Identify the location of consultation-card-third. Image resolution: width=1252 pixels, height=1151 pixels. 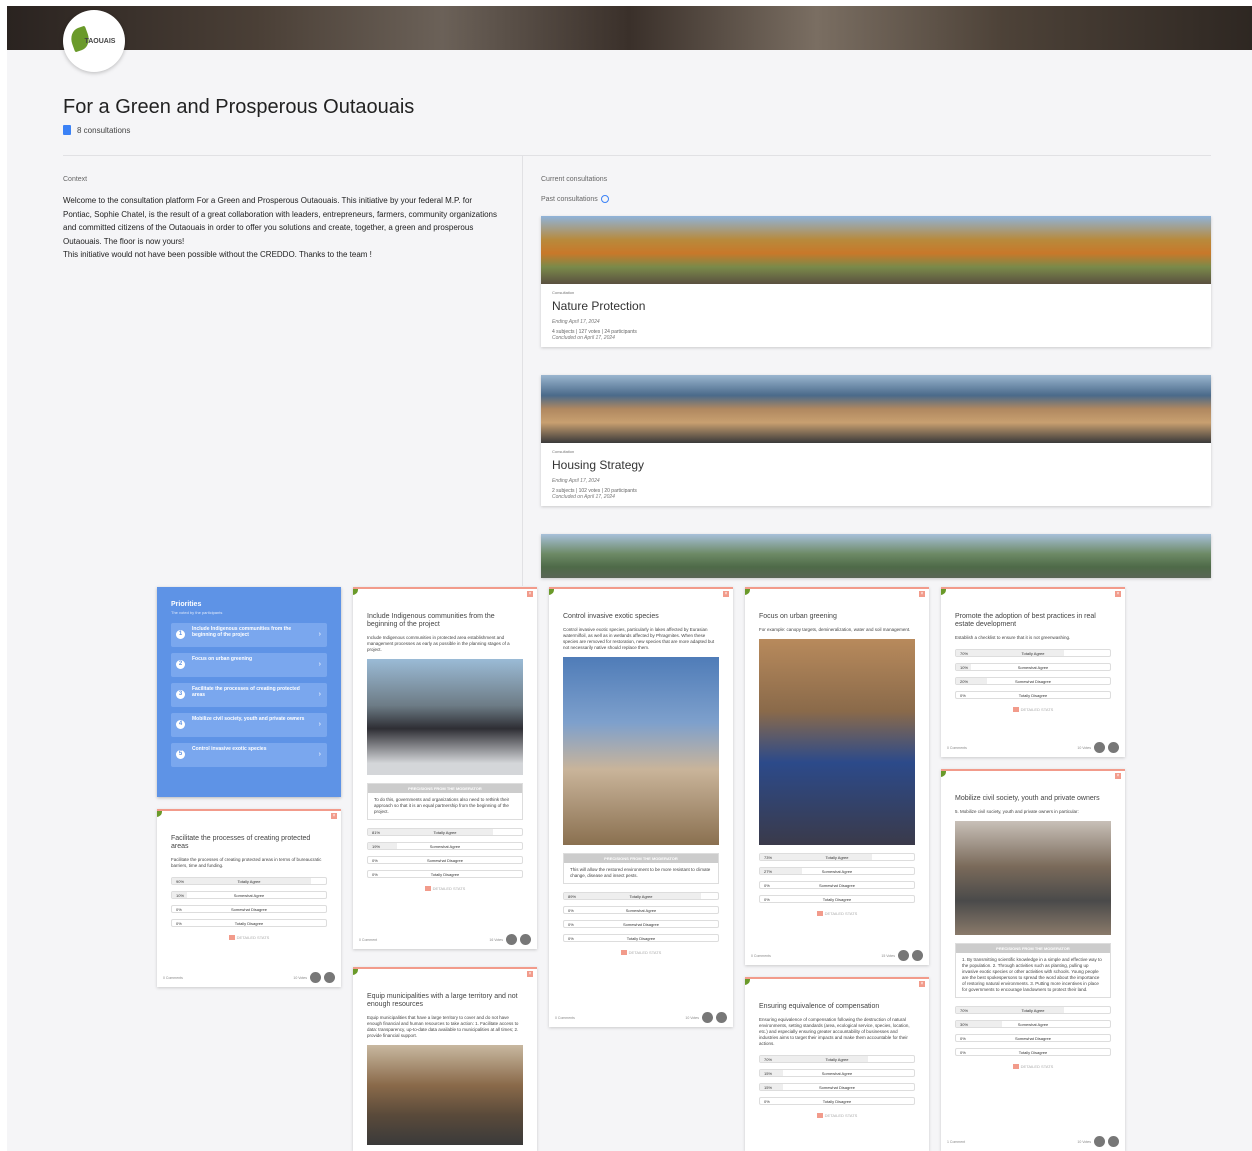
(876, 556).